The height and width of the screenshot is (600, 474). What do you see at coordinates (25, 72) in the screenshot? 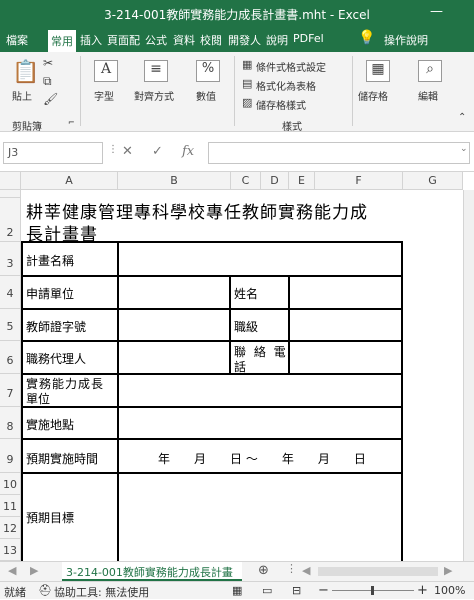
I see `paste-icon: 📋` at bounding box center [25, 72].